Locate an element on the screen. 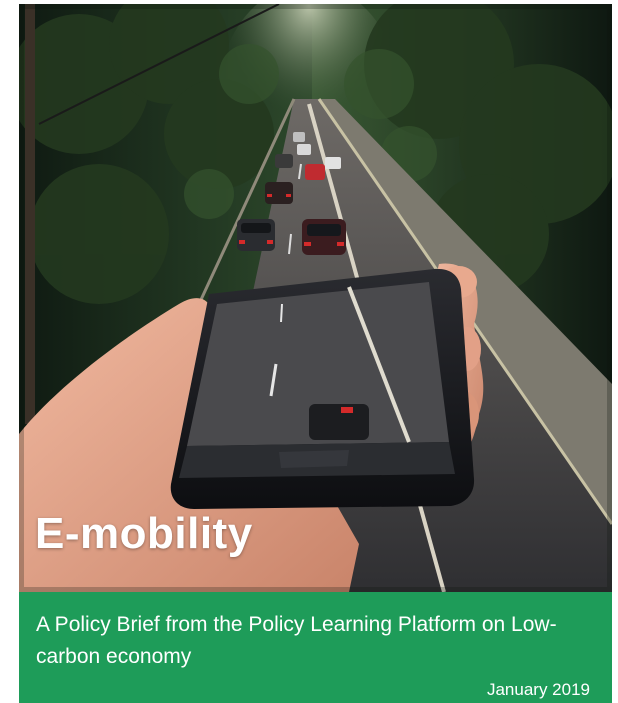  car-icon is located at coordinates (324, 237).